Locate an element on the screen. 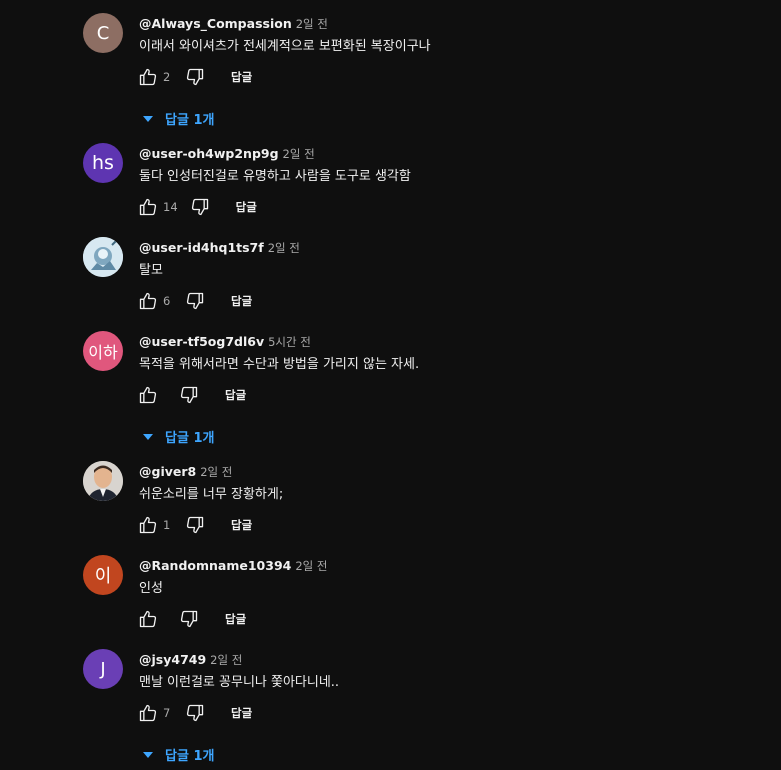  comment-actions: 14 답글 is located at coordinates (196, 207).